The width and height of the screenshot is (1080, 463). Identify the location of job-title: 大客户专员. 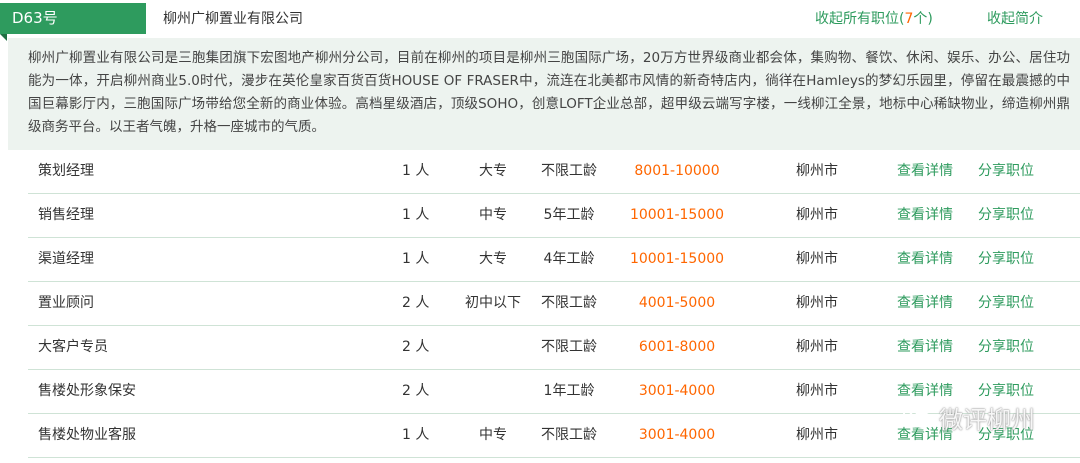
(73, 347).